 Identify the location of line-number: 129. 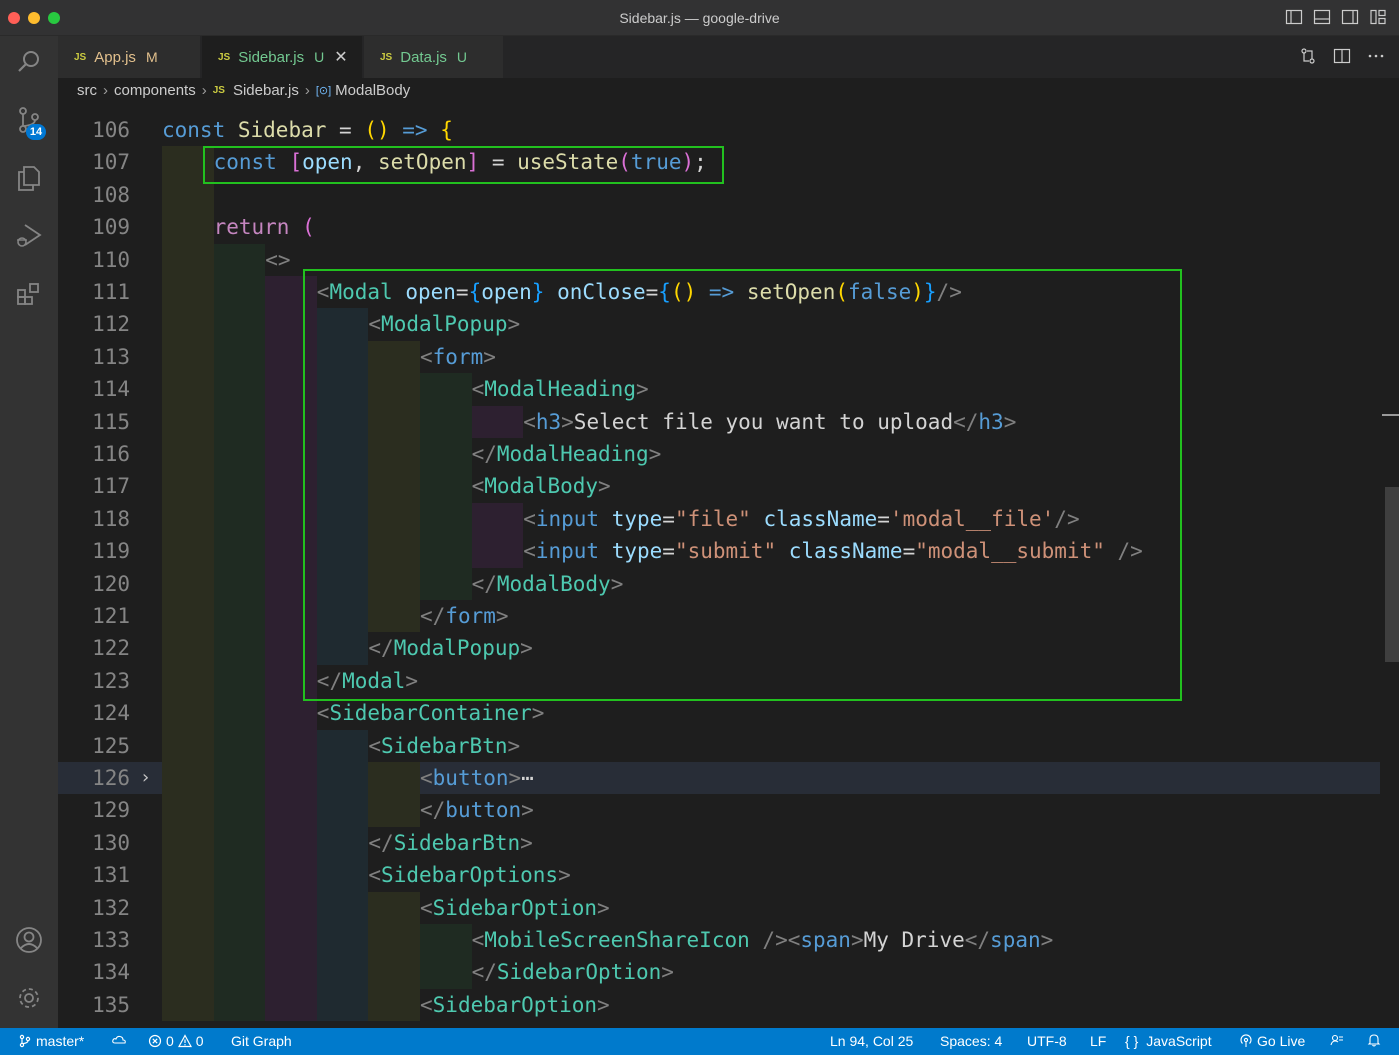
(94, 810).